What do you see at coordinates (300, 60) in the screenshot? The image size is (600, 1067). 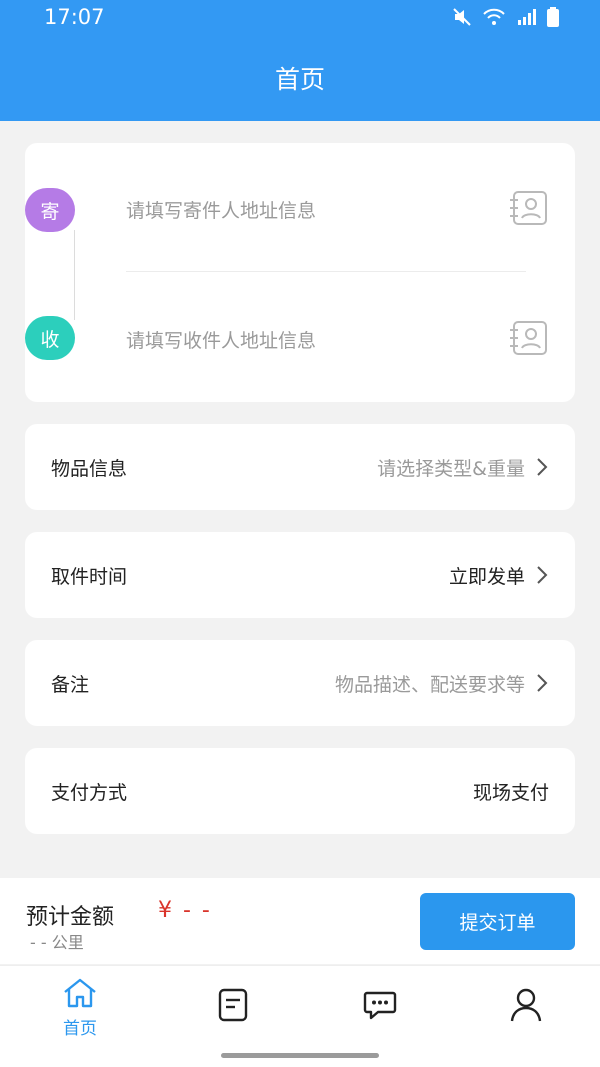 I see `app-header: 17:07 首页` at bounding box center [300, 60].